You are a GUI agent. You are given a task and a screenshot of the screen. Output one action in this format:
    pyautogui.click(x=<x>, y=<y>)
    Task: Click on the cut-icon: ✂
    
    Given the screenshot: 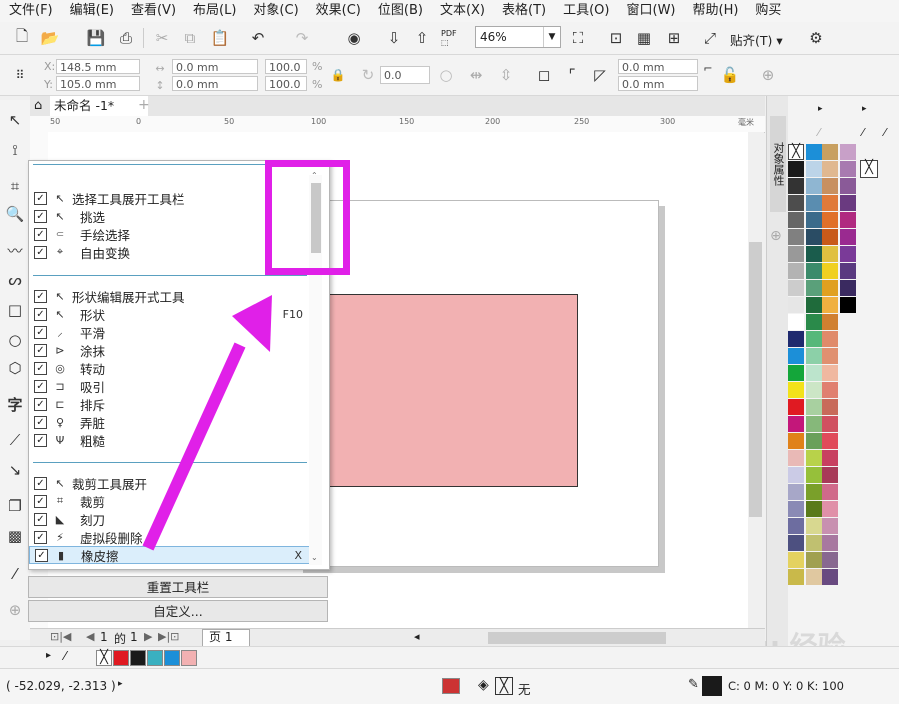 What is the action you would take?
    pyautogui.click(x=162, y=38)
    